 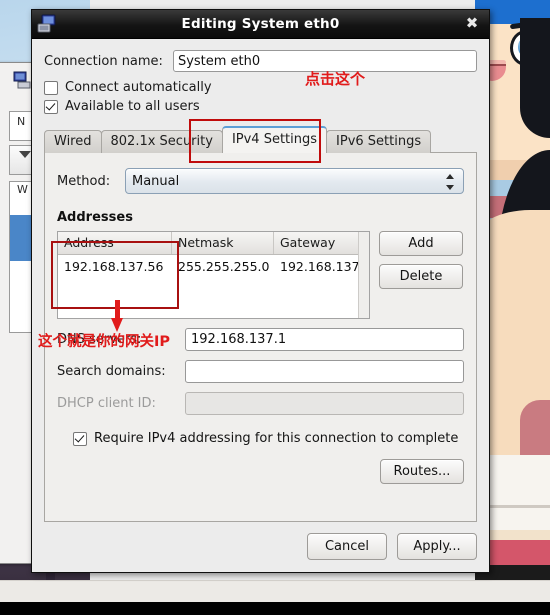 I want to click on connection-name-label: Connection name:, so click(x=103, y=61).